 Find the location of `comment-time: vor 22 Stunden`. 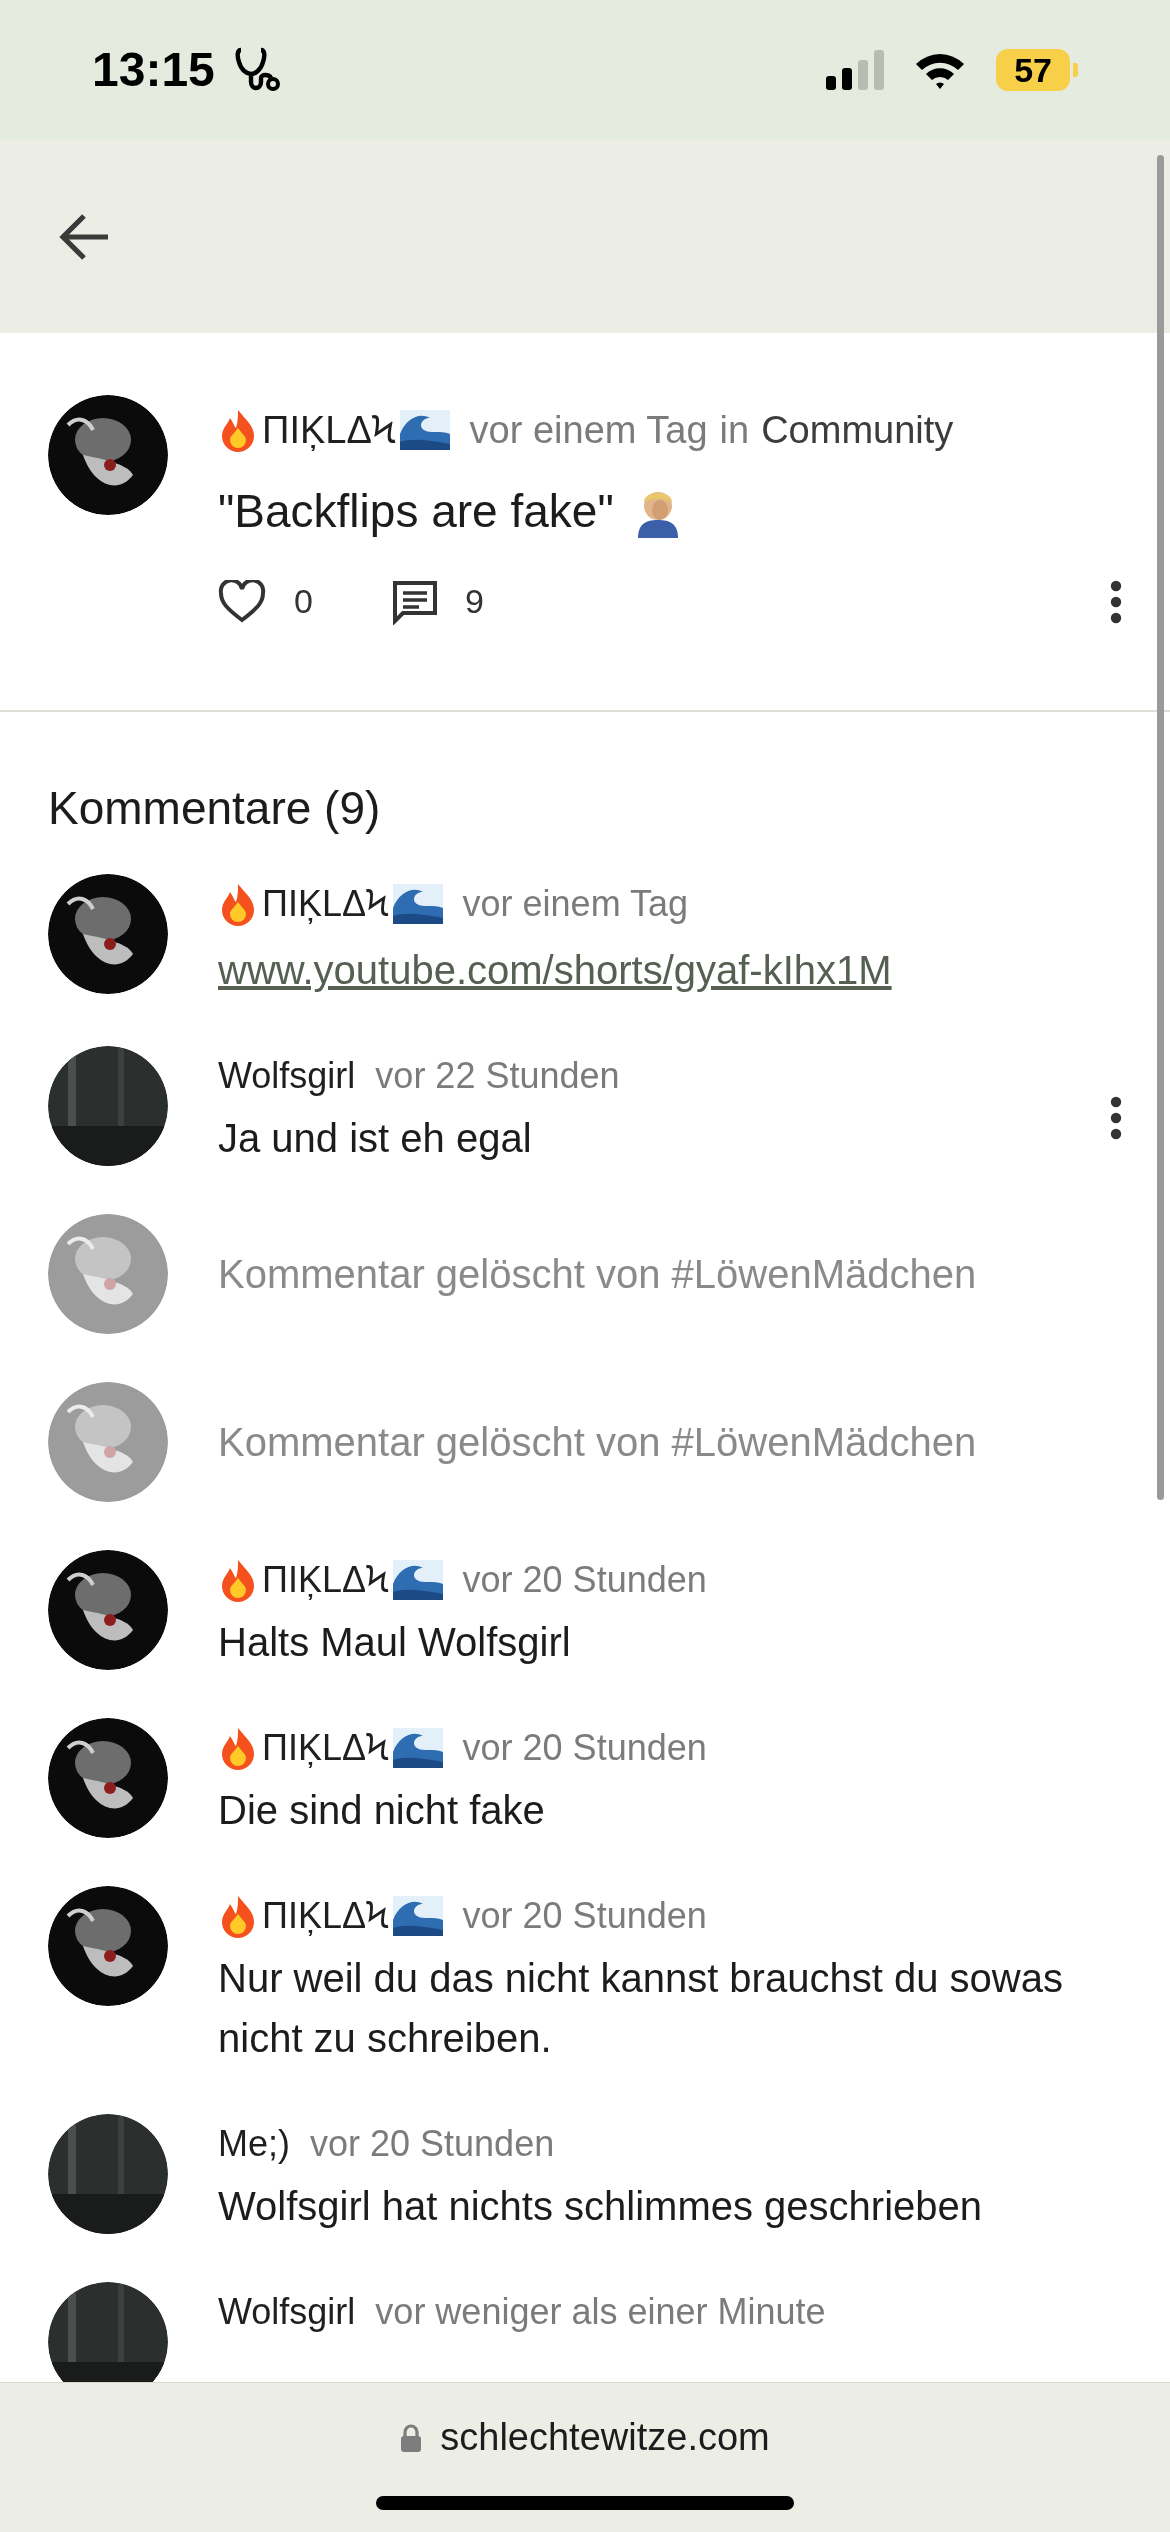

comment-time: vor 22 Stunden is located at coordinates (497, 1076).